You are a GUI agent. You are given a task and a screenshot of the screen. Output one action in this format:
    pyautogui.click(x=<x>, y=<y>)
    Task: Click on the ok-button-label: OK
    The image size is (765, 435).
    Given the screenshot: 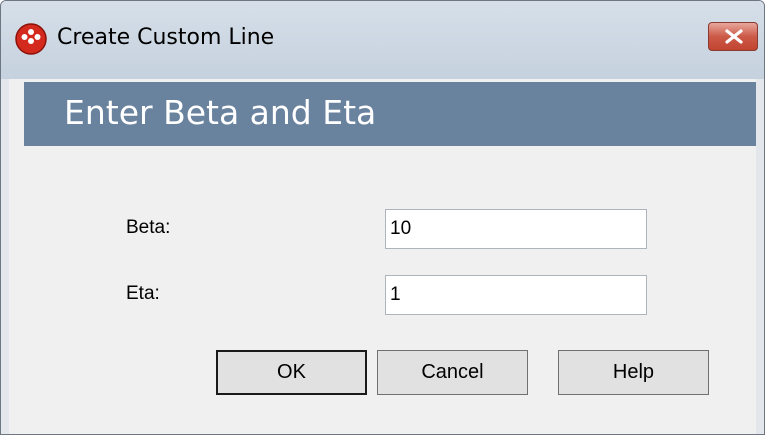 What is the action you would take?
    pyautogui.click(x=291, y=372)
    